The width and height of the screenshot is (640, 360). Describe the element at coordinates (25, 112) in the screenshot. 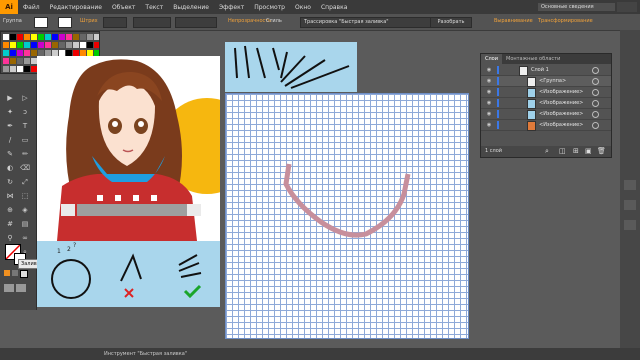

I see `lasso-tool-icon: ↄ` at that location.